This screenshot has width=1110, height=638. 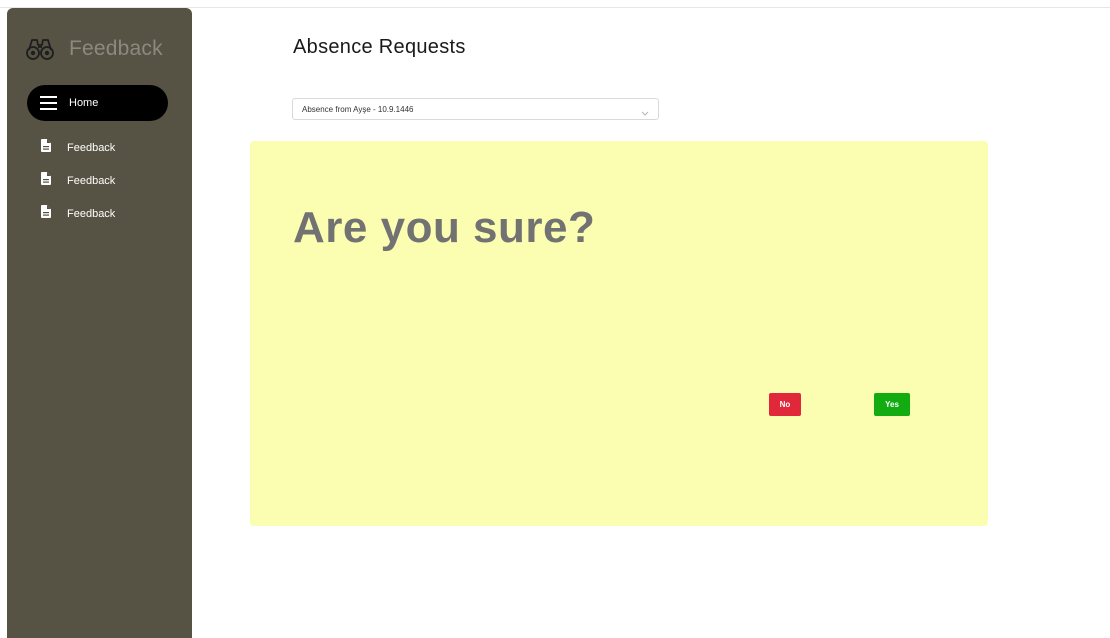 I want to click on absence-request-select: Absence from Ayşe - 10.9.1446, so click(x=475, y=109).